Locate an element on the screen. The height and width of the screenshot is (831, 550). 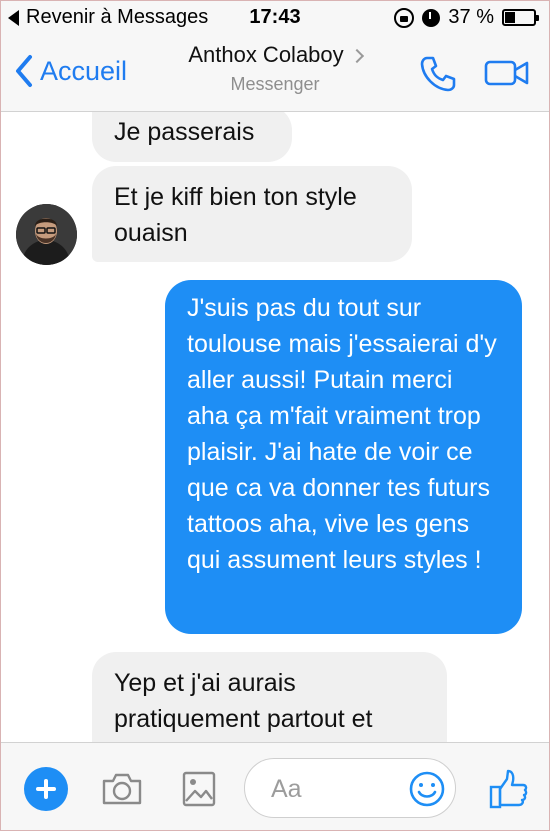
contact-avatar is located at coordinates (46, 234).